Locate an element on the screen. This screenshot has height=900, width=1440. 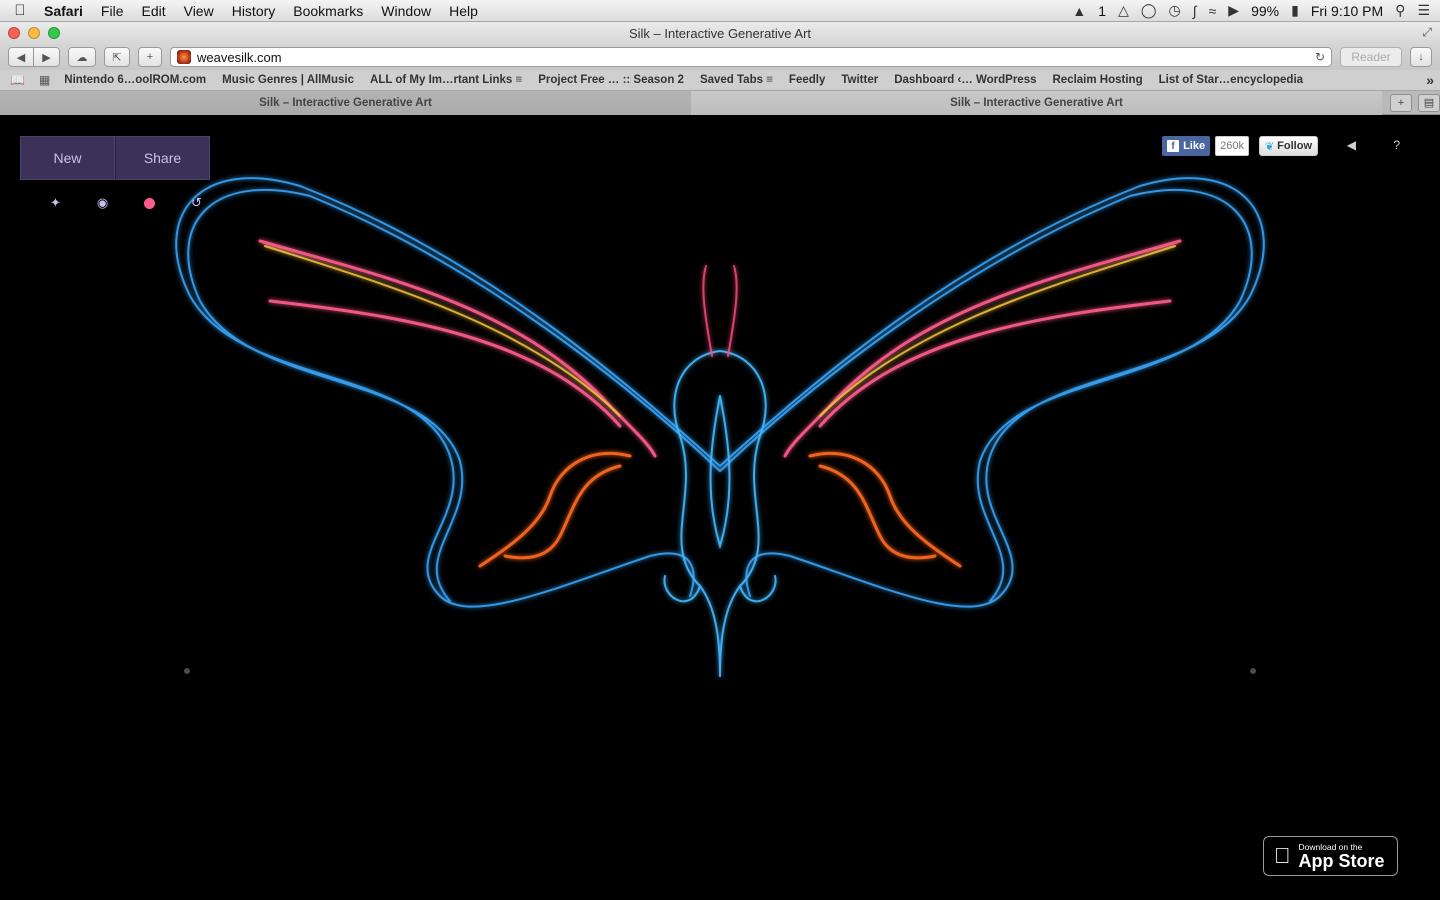
nav-buttons: ◀ ▶ is located at coordinates (34, 57).